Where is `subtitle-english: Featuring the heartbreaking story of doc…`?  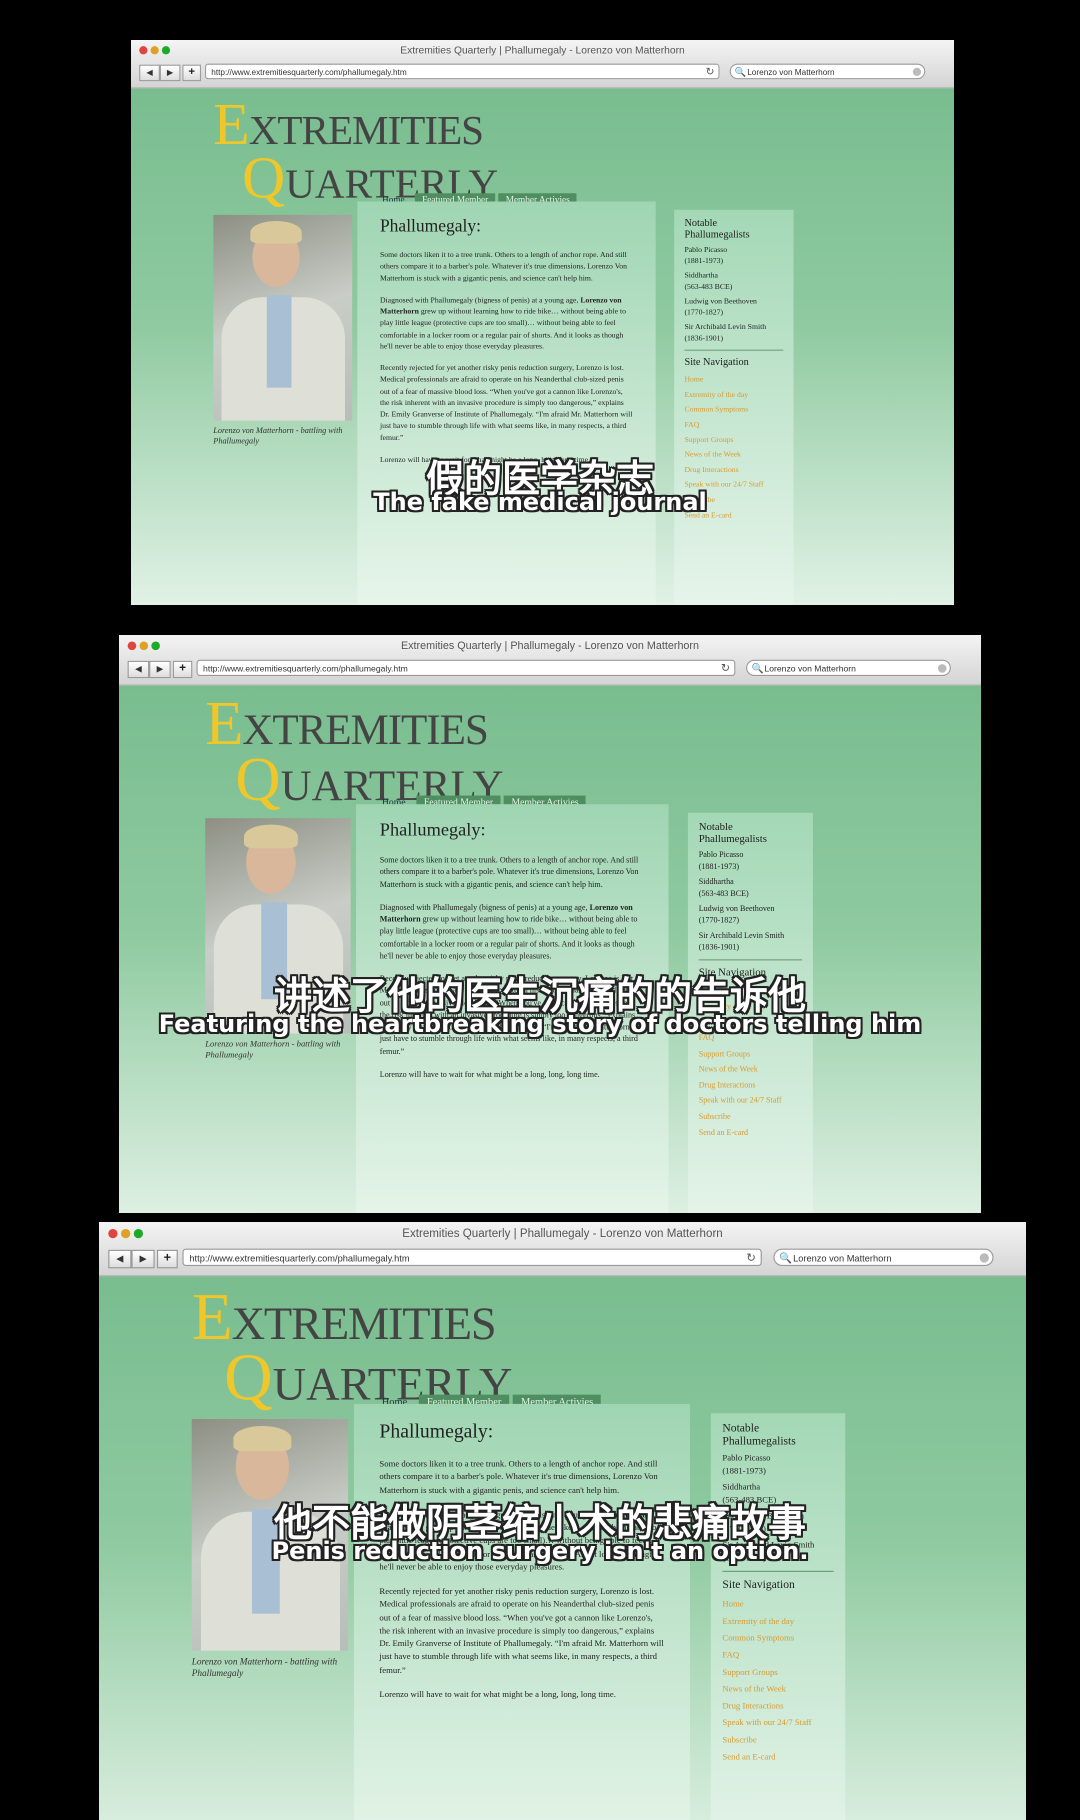
subtitle-english: Featuring the heartbreaking story of doc… is located at coordinates (540, 1024).